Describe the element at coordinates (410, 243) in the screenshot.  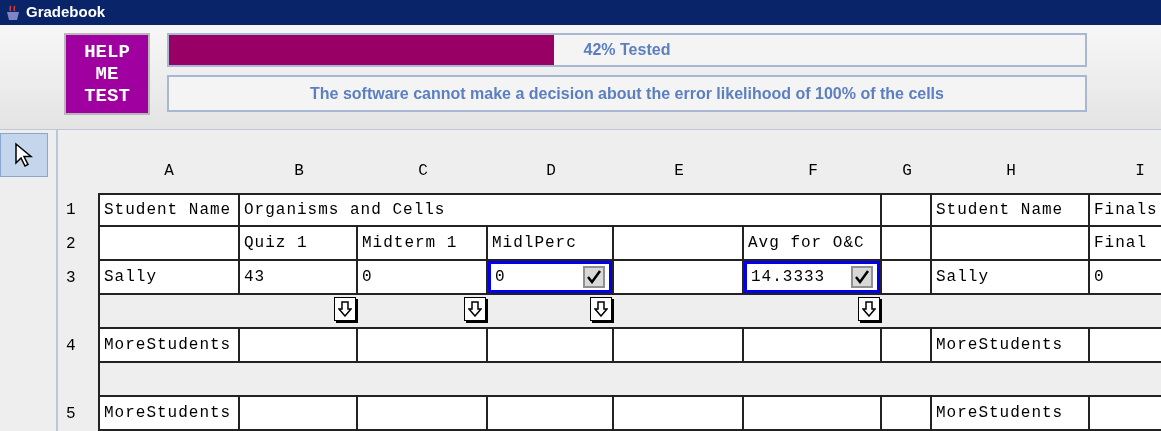
I see `cell-text: Midterm 1` at that location.